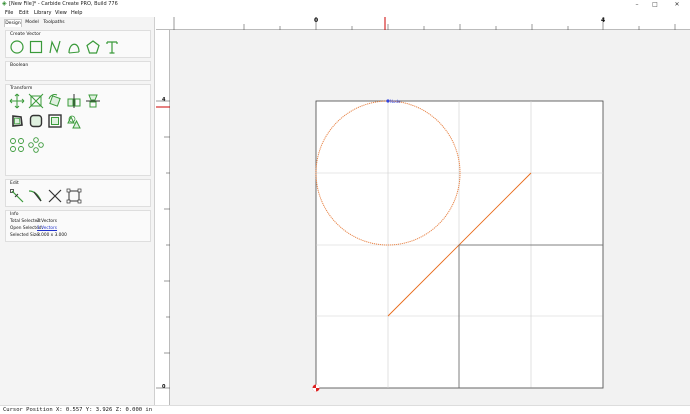 The height and width of the screenshot is (414, 690). What do you see at coordinates (164, 100) in the screenshot?
I see `ruler-label-y4: 4` at bounding box center [164, 100].